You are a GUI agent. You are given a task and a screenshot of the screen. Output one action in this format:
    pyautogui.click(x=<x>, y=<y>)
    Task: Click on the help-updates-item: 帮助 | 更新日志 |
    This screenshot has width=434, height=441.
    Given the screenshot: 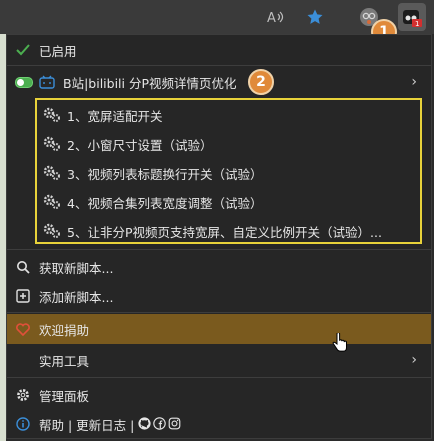 What is the action you would take?
    pyautogui.click(x=219, y=424)
    